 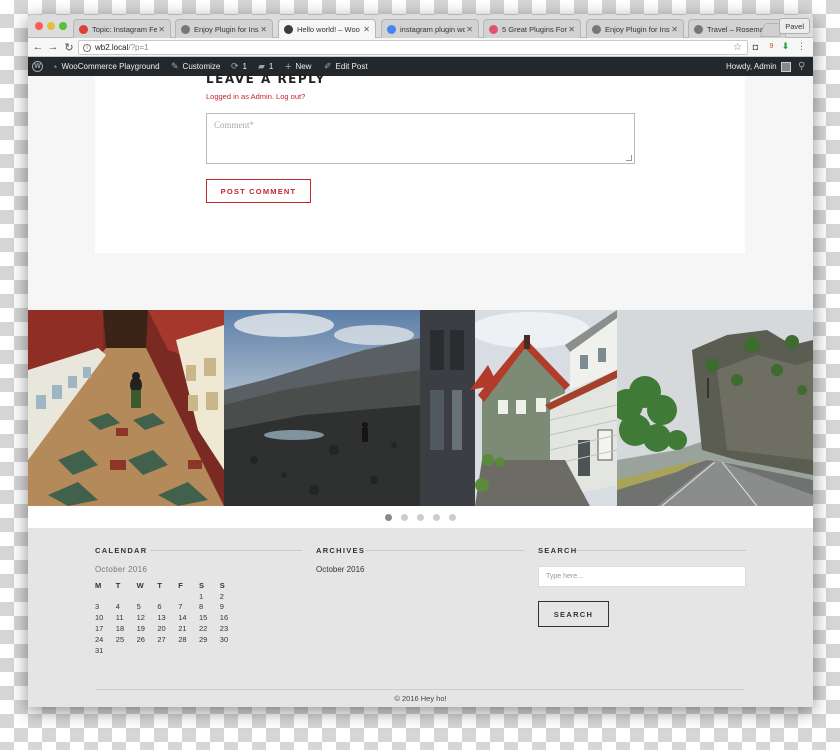 I want to click on red-plane-icon, so click(x=83, y=29).